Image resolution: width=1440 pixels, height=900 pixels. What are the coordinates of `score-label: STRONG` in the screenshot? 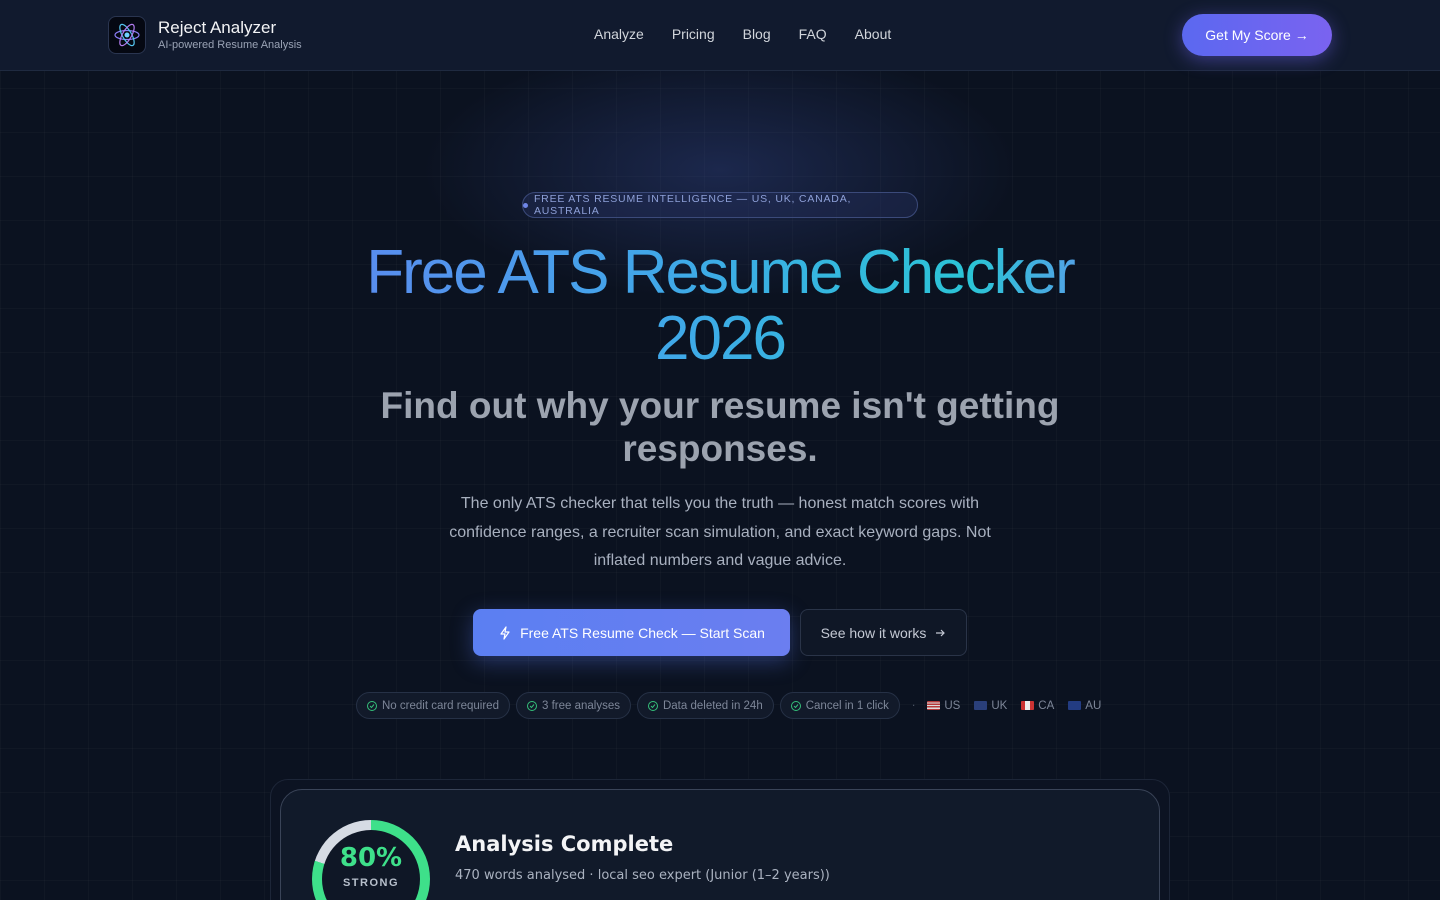 It's located at (371, 883).